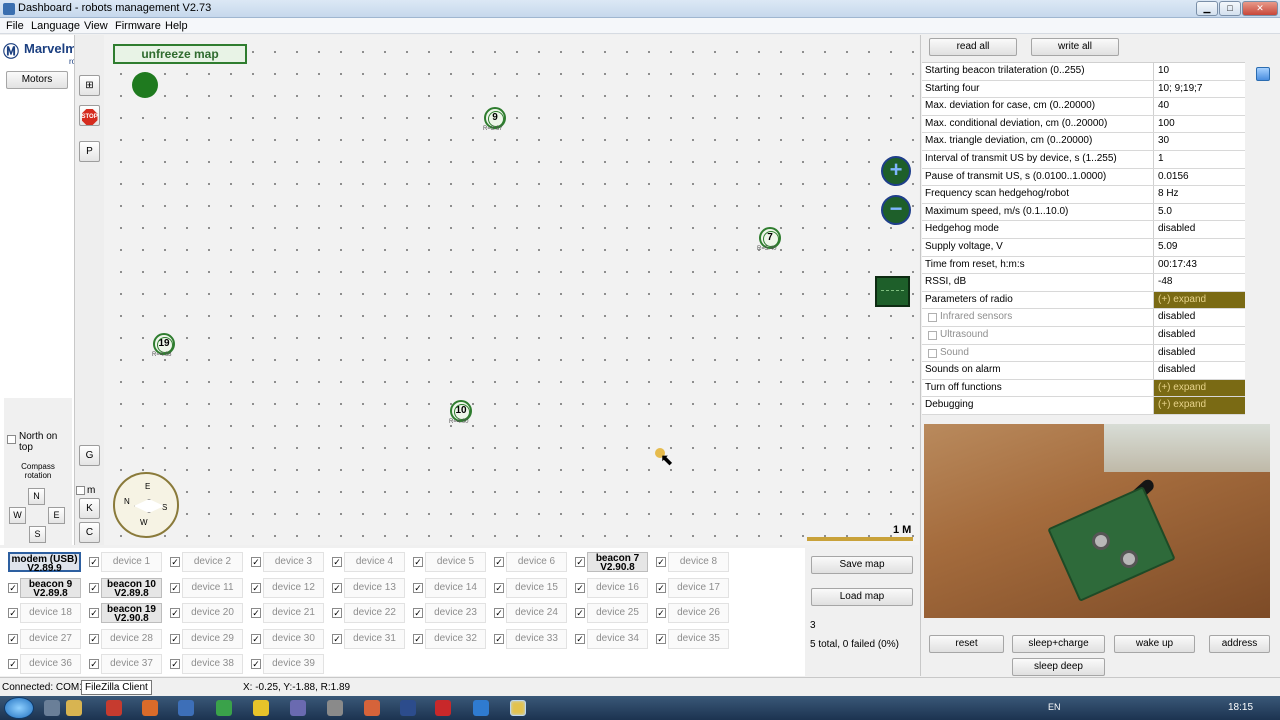 The height and width of the screenshot is (720, 1280). Describe the element at coordinates (1207, 8) in the screenshot. I see `minimize-button: ▁` at that location.